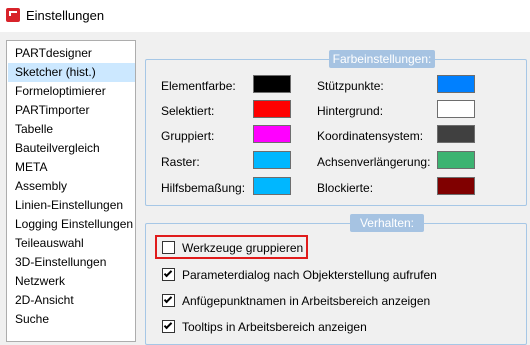  What do you see at coordinates (71, 319) in the screenshot?
I see `sidebar-item-suche: Suche` at bounding box center [71, 319].